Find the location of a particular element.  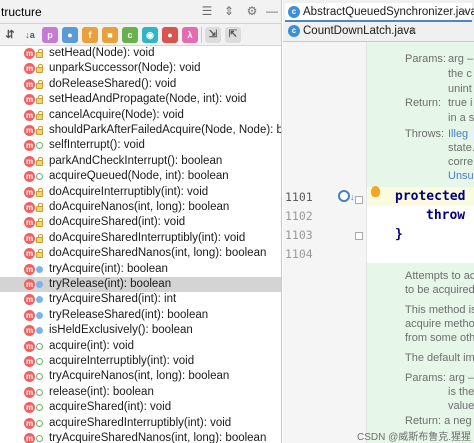

tree-item-label: doAcquireInterruptibly(int): void is located at coordinates (129, 191).